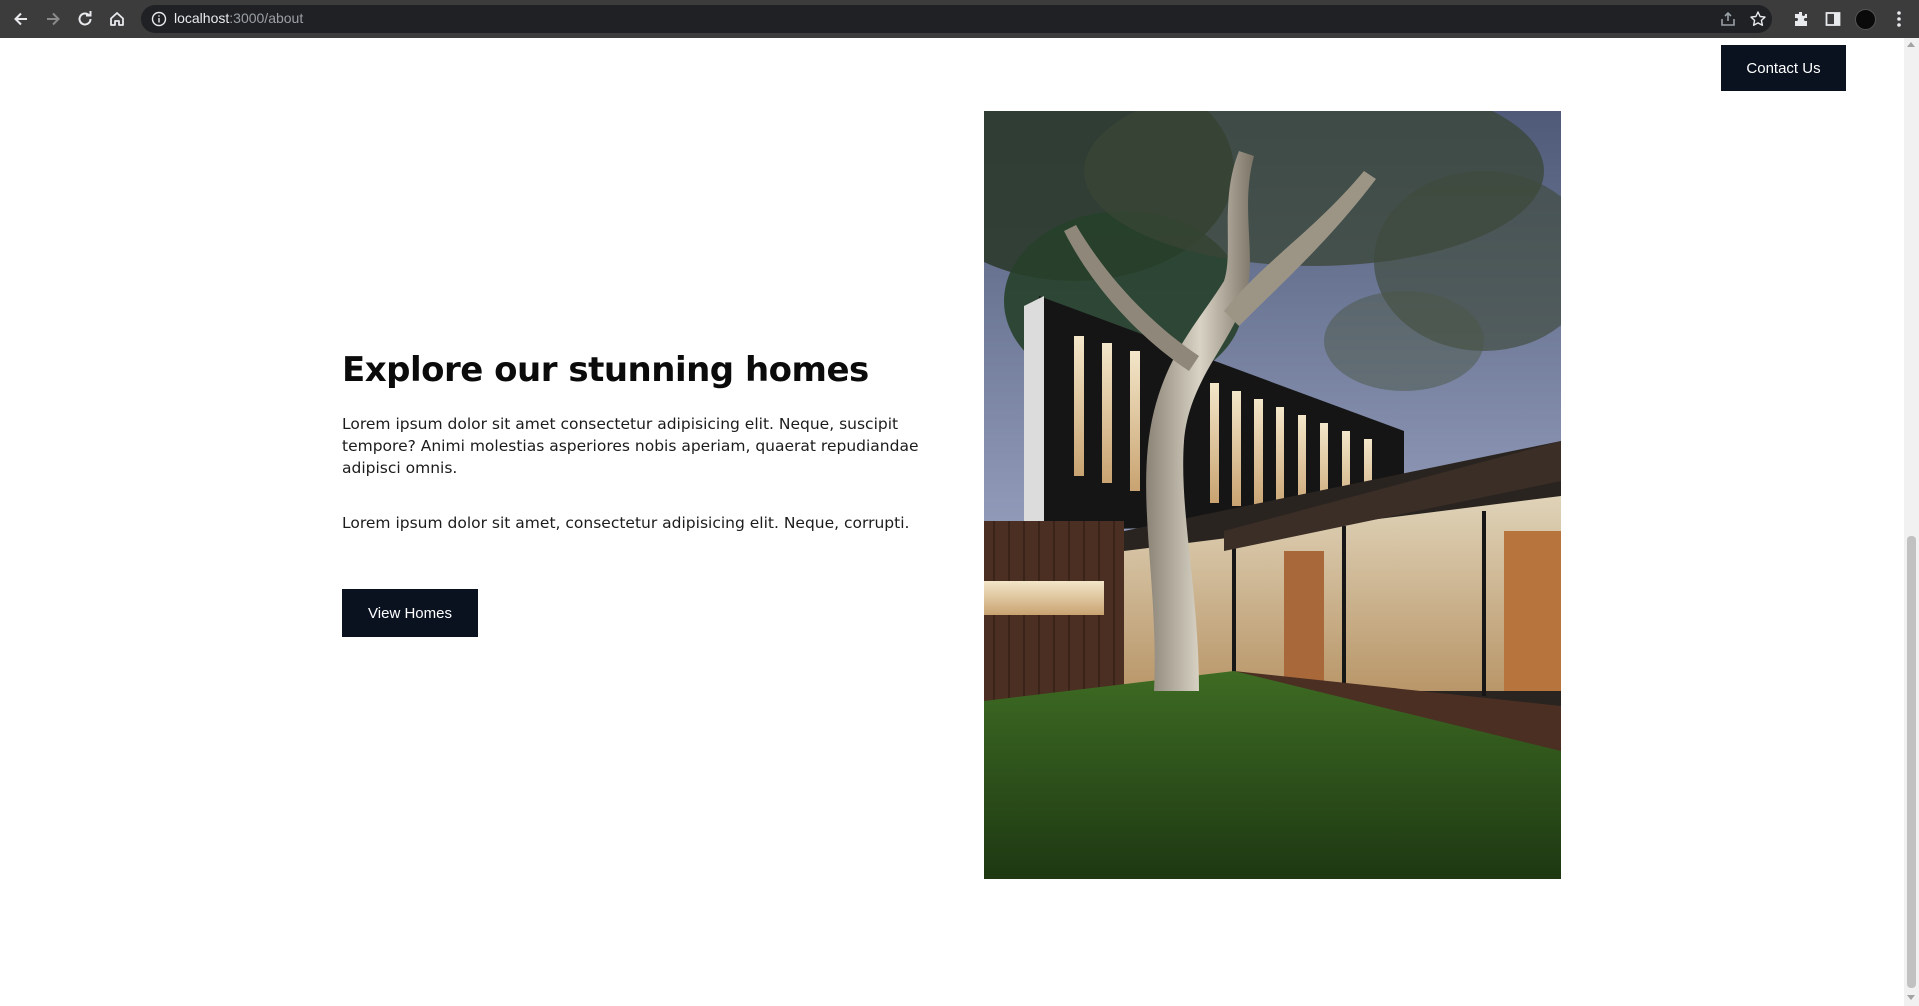 This screenshot has height=1006, width=1919. I want to click on back-arrow-icon, so click(21, 19).